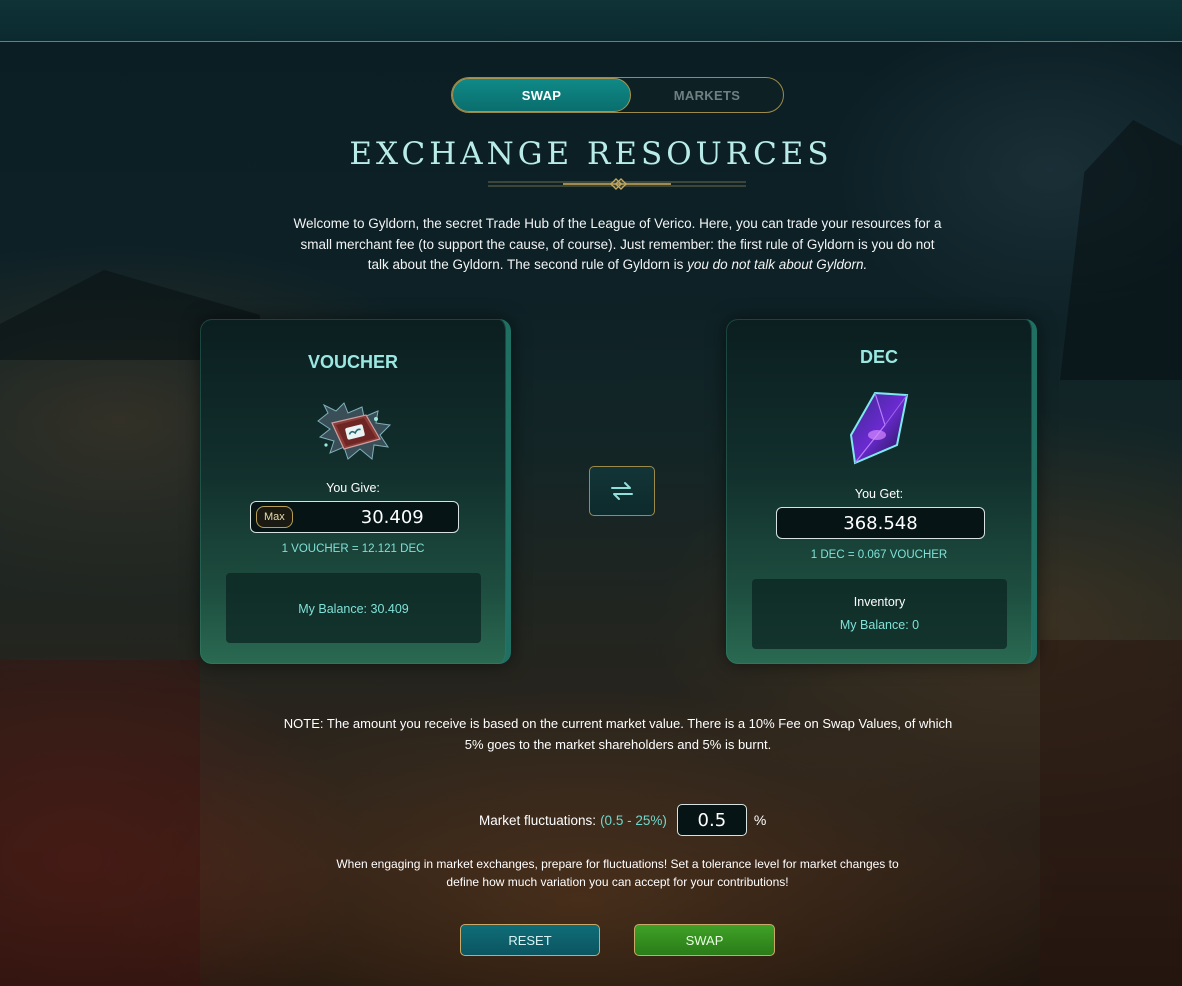 The height and width of the screenshot is (986, 1182). What do you see at coordinates (879, 614) in the screenshot?
I see `get-inventory-panel: Inventory My Balance: 0` at bounding box center [879, 614].